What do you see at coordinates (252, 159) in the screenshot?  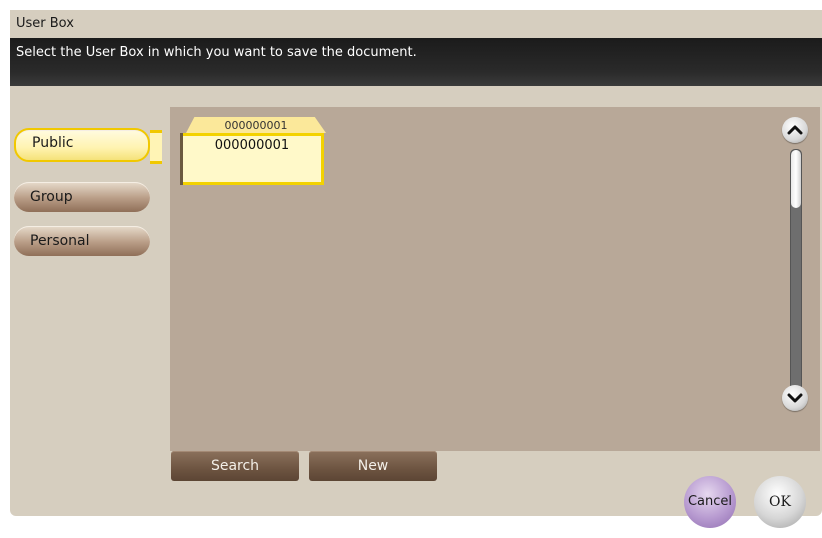 I see `user-box-item: 000000001` at bounding box center [252, 159].